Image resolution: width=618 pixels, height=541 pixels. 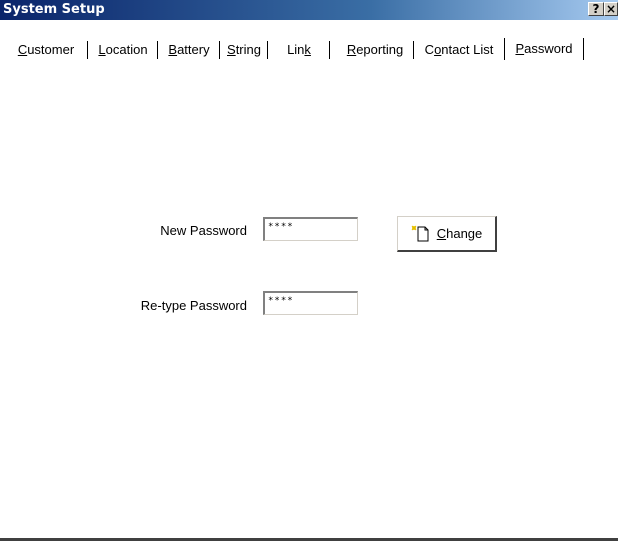 What do you see at coordinates (173, 49) in the screenshot?
I see `tab-accel: B` at bounding box center [173, 49].